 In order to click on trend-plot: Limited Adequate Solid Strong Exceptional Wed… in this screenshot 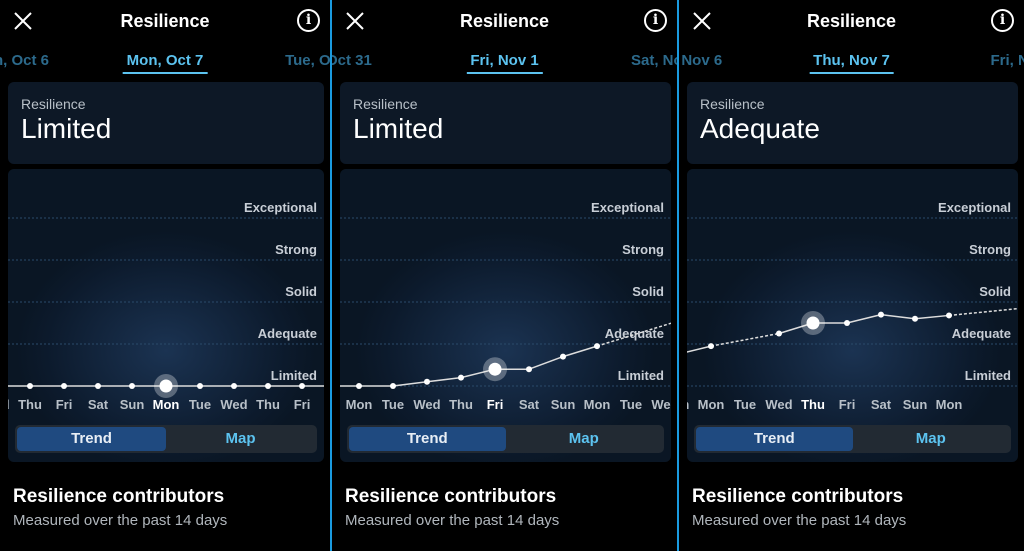, I will do `click(166, 297)`.